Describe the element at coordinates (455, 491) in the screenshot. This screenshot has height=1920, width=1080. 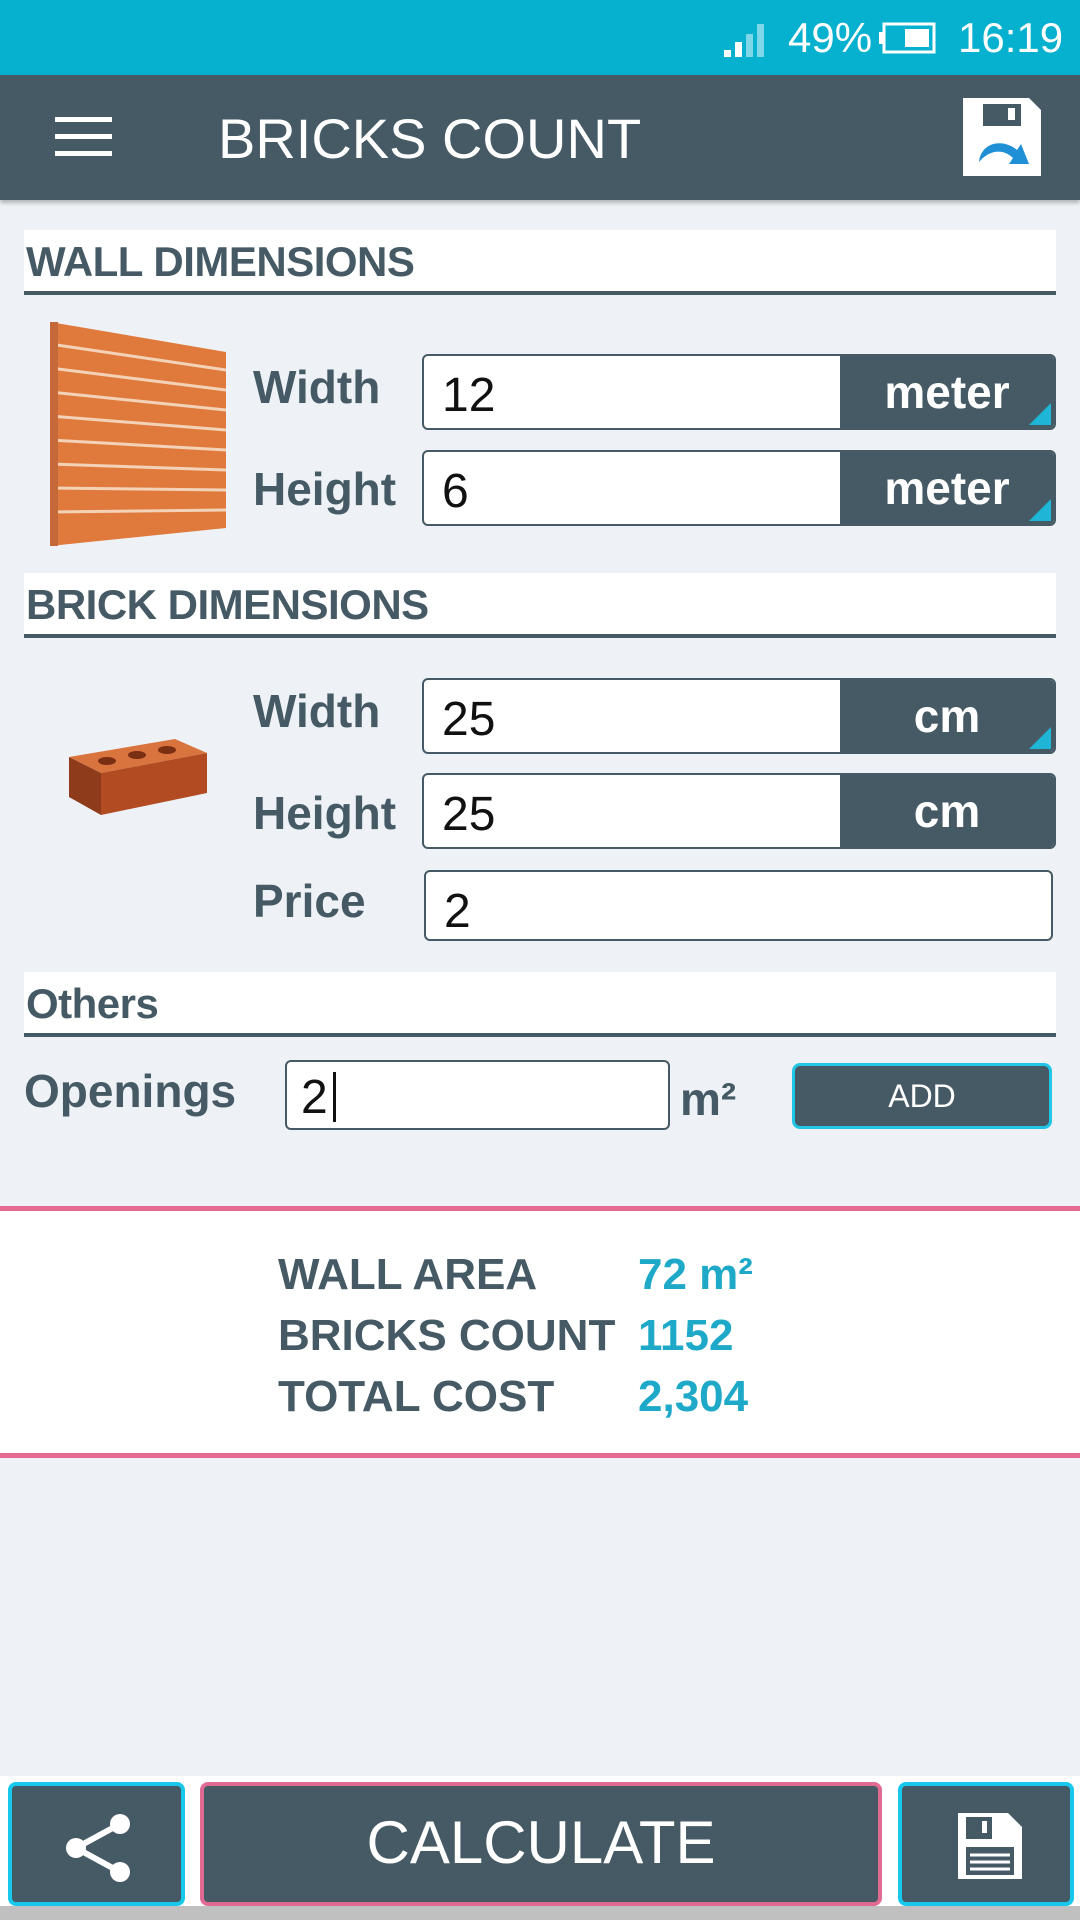
I see `wall-height-input: 6` at that location.